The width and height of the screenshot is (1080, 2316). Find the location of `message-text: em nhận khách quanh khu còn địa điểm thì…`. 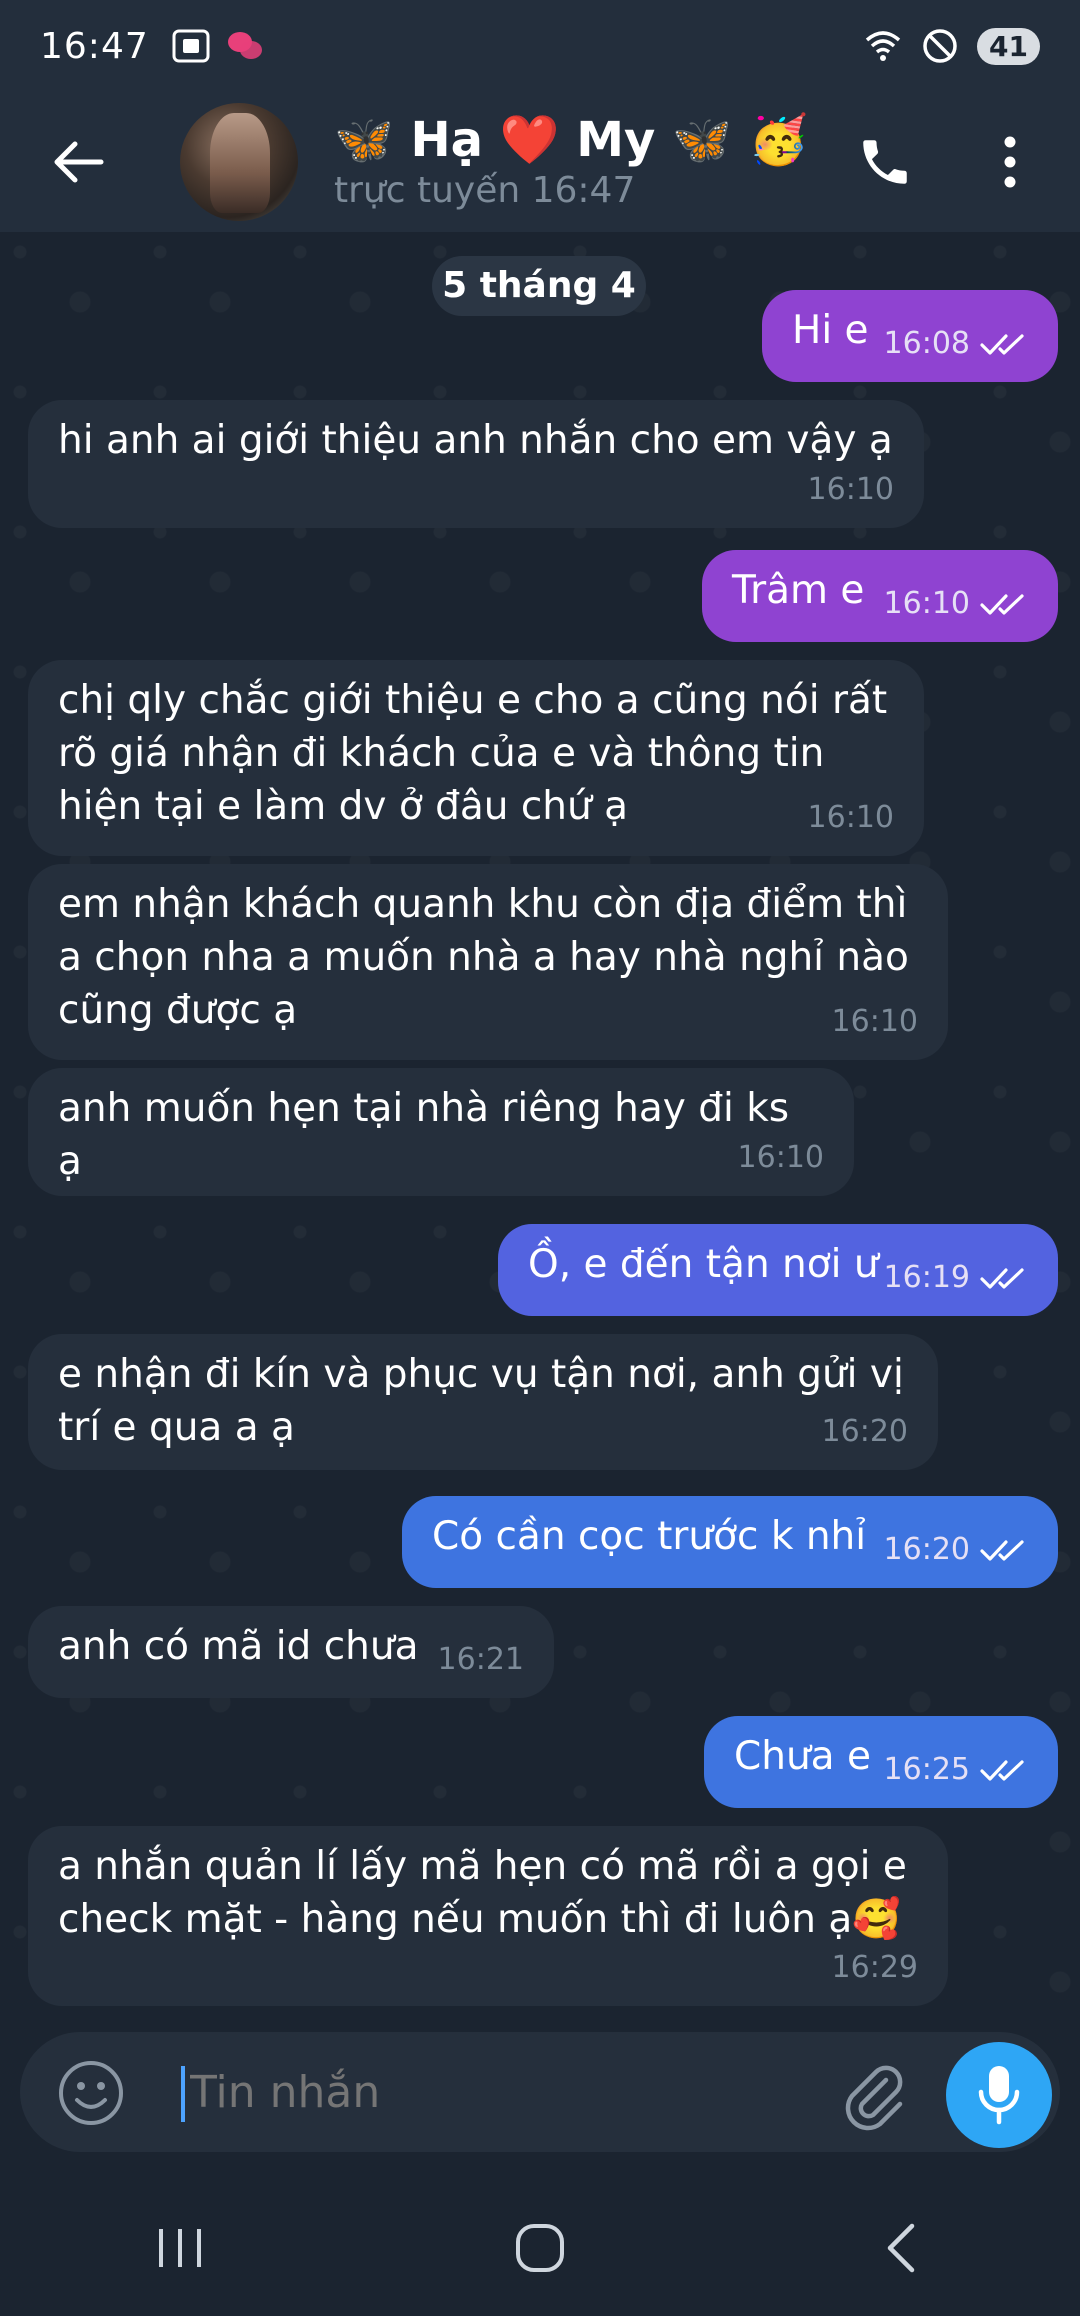

message-text: em nhận khách quanh khu còn địa điểm thì… is located at coordinates (483, 957).